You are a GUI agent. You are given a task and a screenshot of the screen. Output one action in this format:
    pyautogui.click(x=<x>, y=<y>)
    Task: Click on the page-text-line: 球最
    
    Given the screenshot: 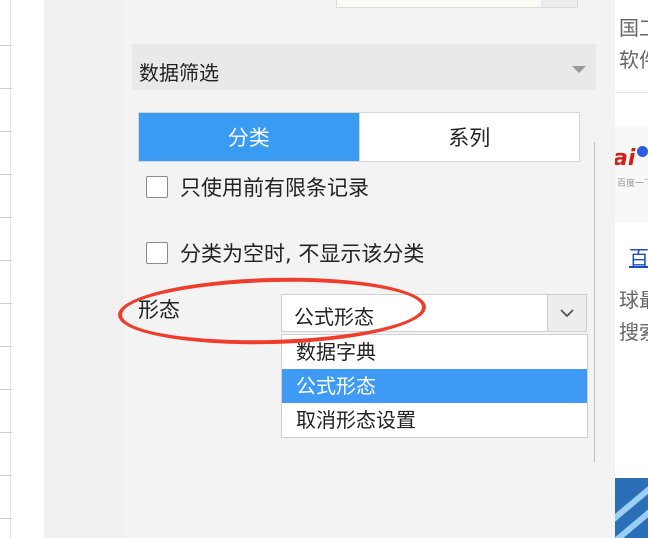 What is the action you would take?
    pyautogui.click(x=633, y=300)
    